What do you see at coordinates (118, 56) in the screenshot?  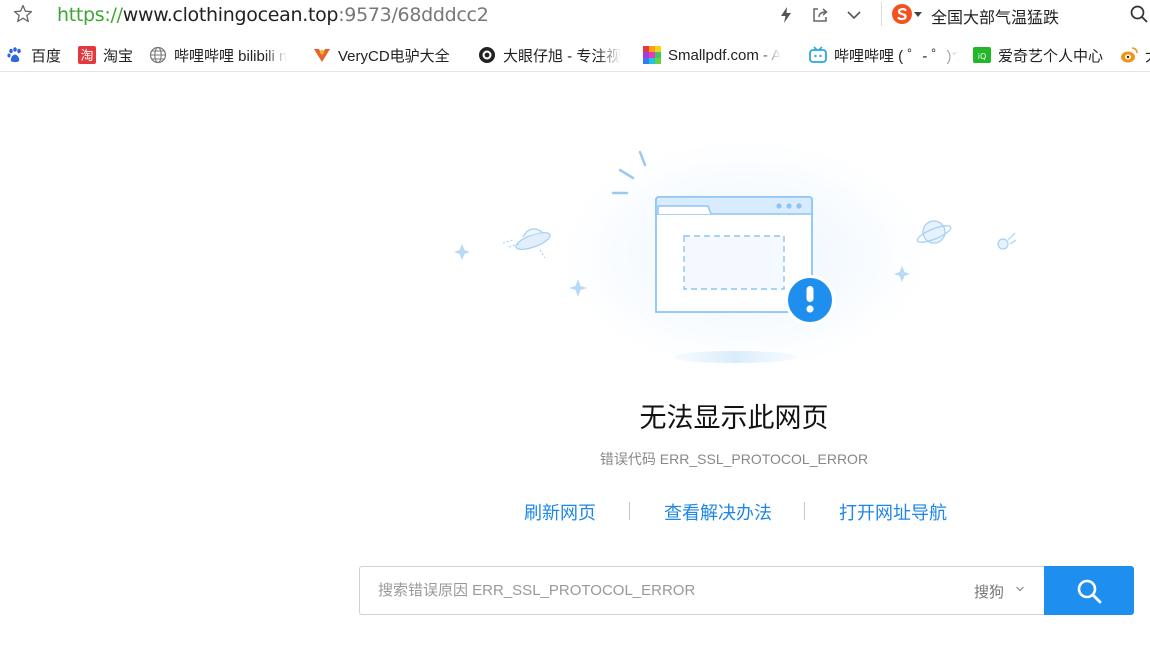 I see `bookmark-label: 淘宝` at bounding box center [118, 56].